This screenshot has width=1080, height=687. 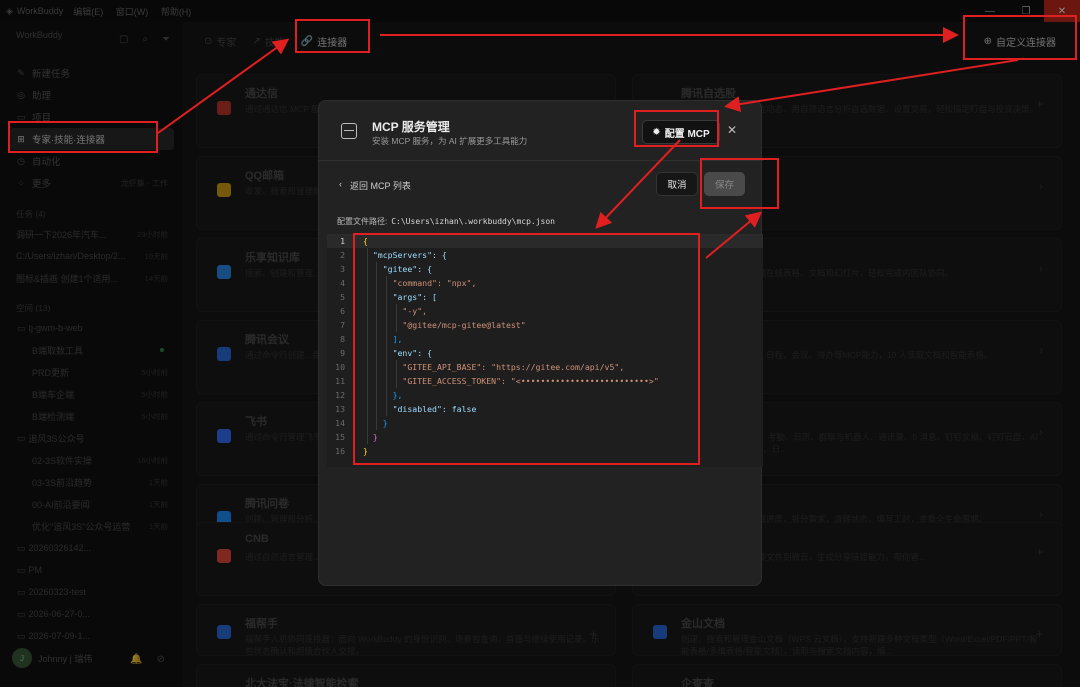 I want to click on arrow-to-config-mcp, so click(x=871, y=86).